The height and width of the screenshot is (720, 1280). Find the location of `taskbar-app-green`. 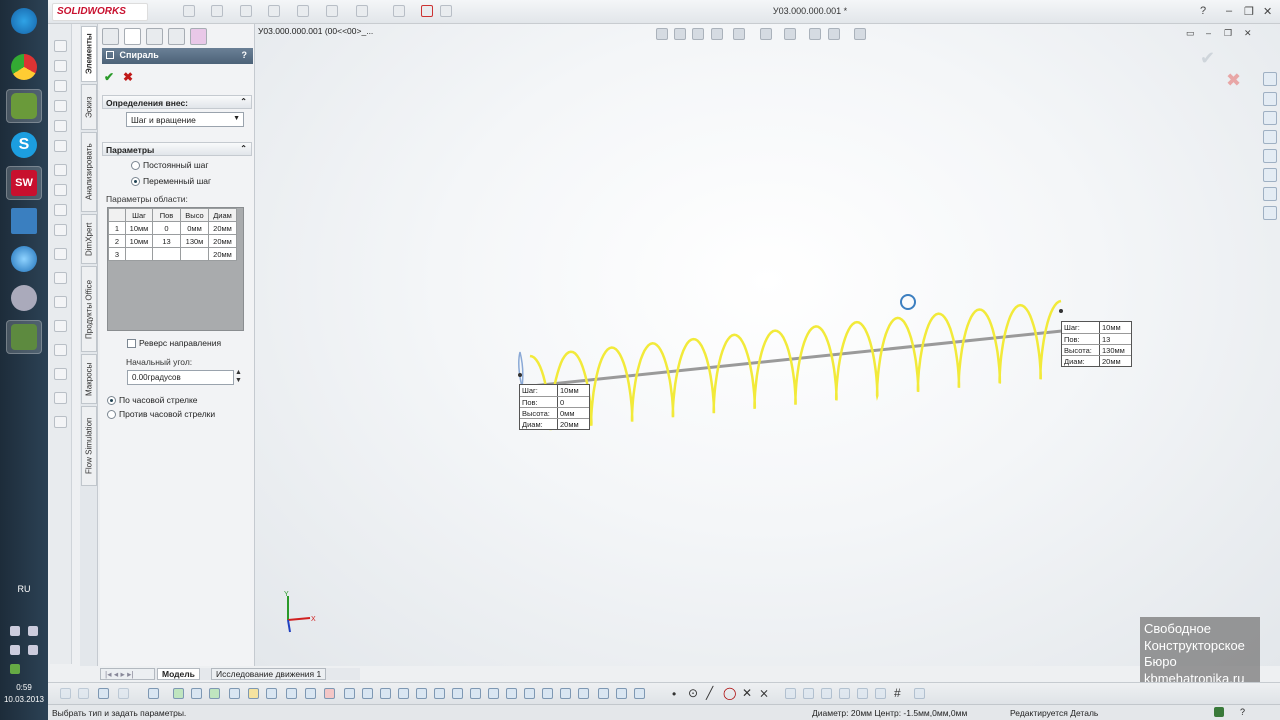

taskbar-app-green is located at coordinates (24, 106).